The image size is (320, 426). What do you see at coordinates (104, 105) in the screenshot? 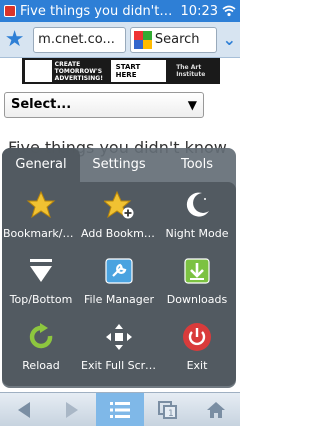
I see `section-select: Select... ▼` at bounding box center [104, 105].